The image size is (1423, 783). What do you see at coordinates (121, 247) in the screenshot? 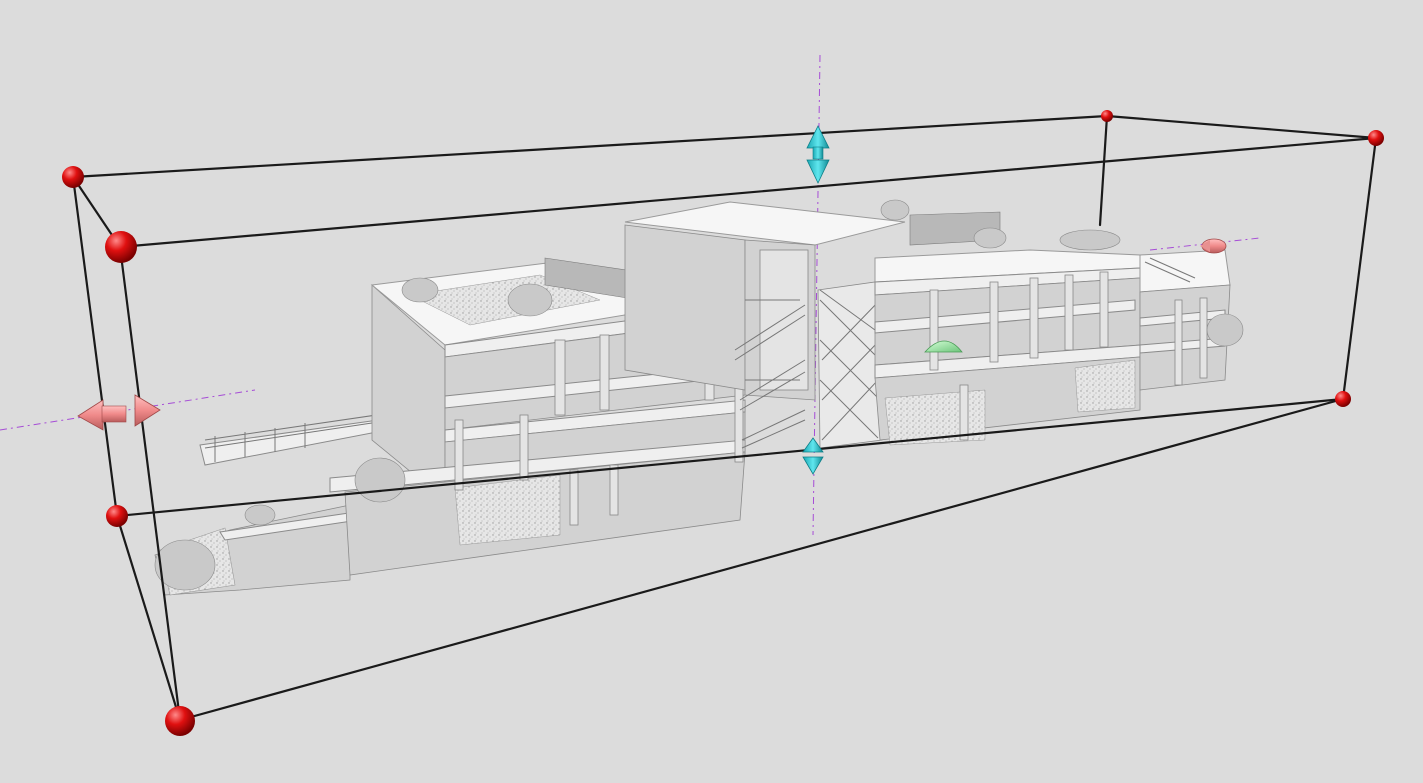
I see `corner-handle-top-left-front` at bounding box center [121, 247].